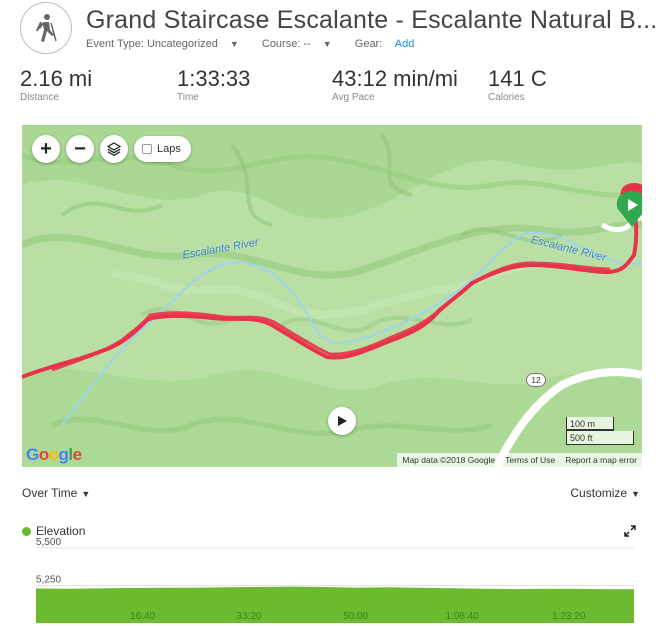 Image resolution: width=656 pixels, height=627 pixels. Describe the element at coordinates (536, 380) in the screenshot. I see `highway-shield: 12` at that location.